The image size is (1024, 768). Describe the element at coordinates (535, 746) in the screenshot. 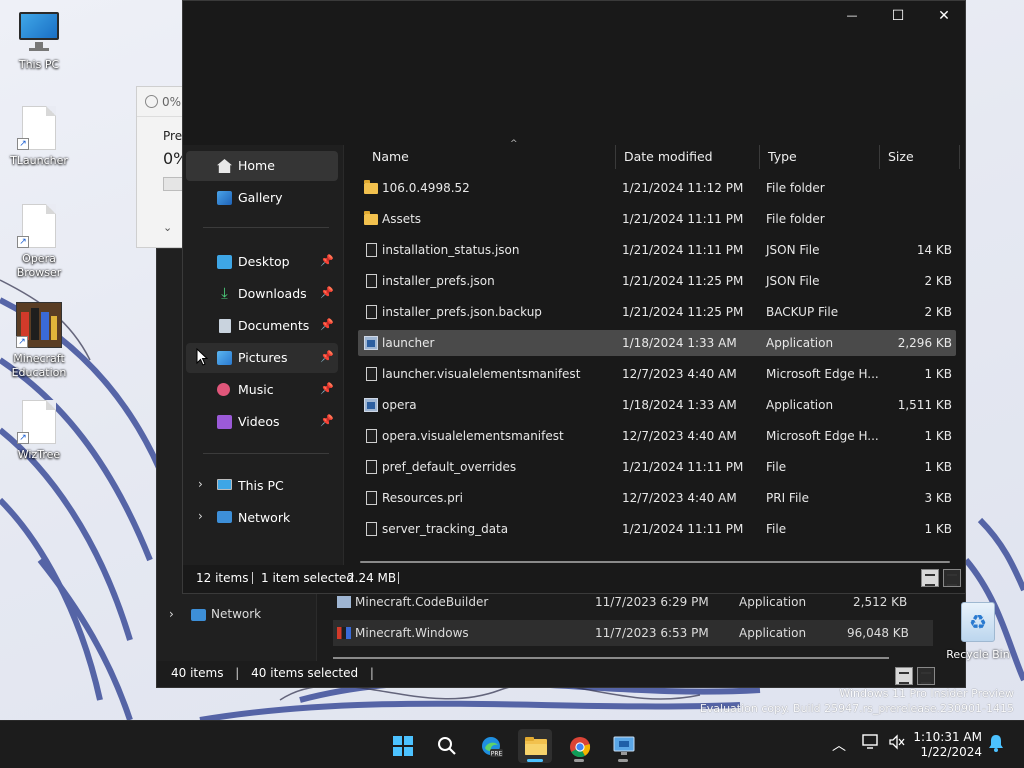

I see `file-explorer-button` at that location.